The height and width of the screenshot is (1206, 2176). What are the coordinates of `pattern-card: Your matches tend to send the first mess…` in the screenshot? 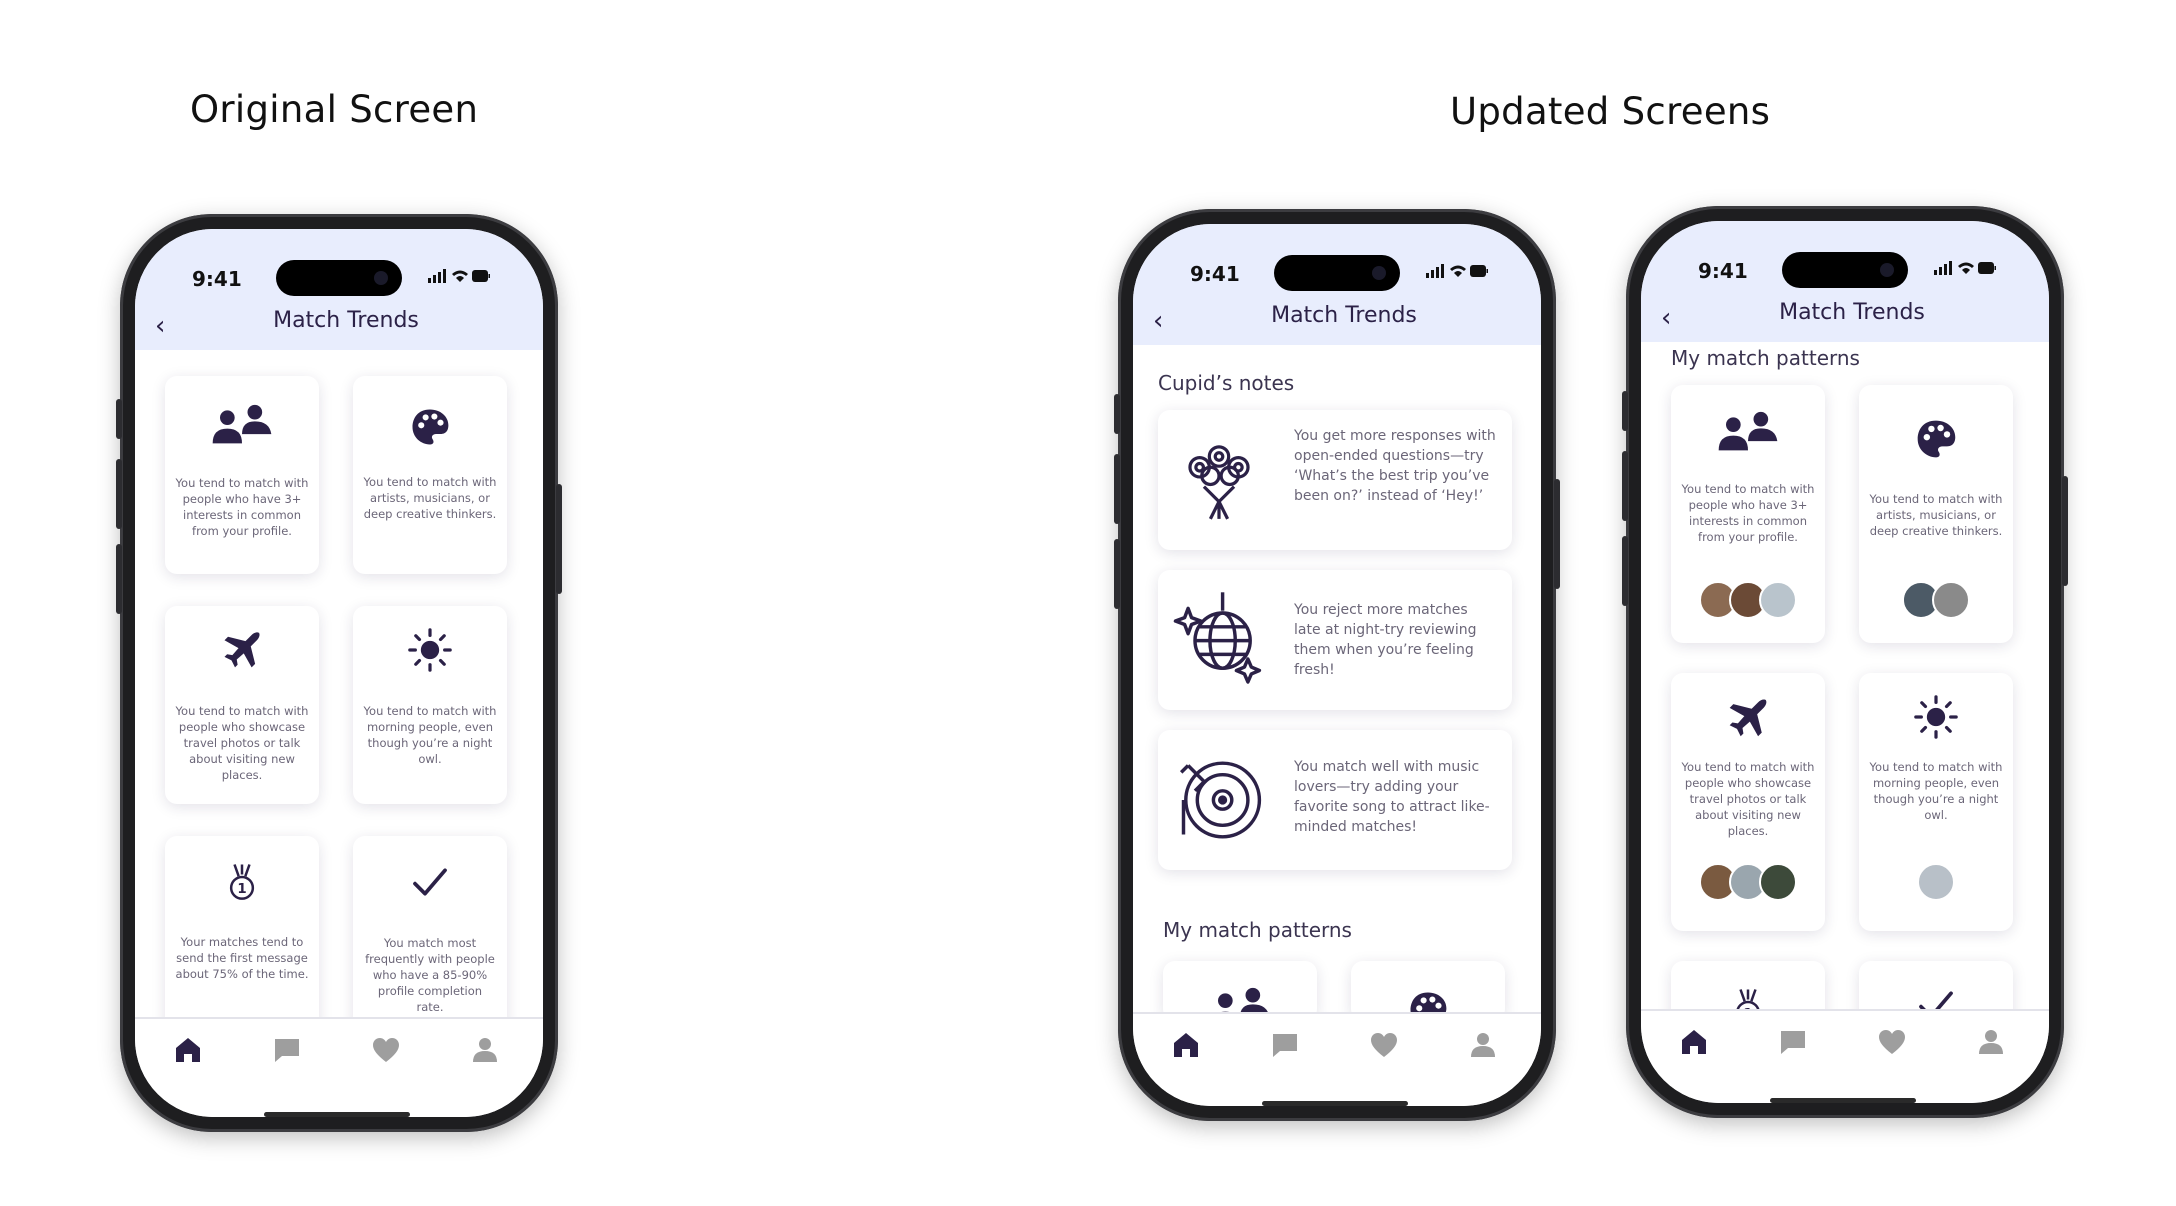 It's located at (242, 935).